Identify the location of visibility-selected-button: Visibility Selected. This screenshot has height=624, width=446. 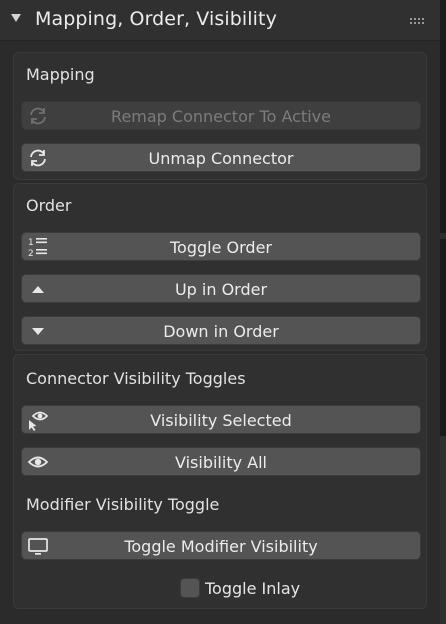
(221, 419).